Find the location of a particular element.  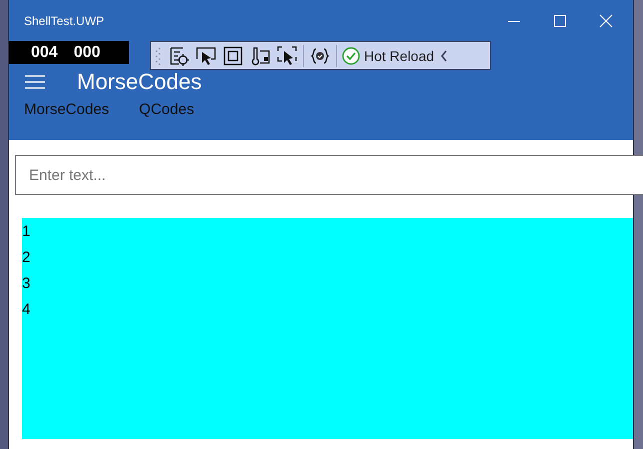

collapse-icon is located at coordinates (444, 55).